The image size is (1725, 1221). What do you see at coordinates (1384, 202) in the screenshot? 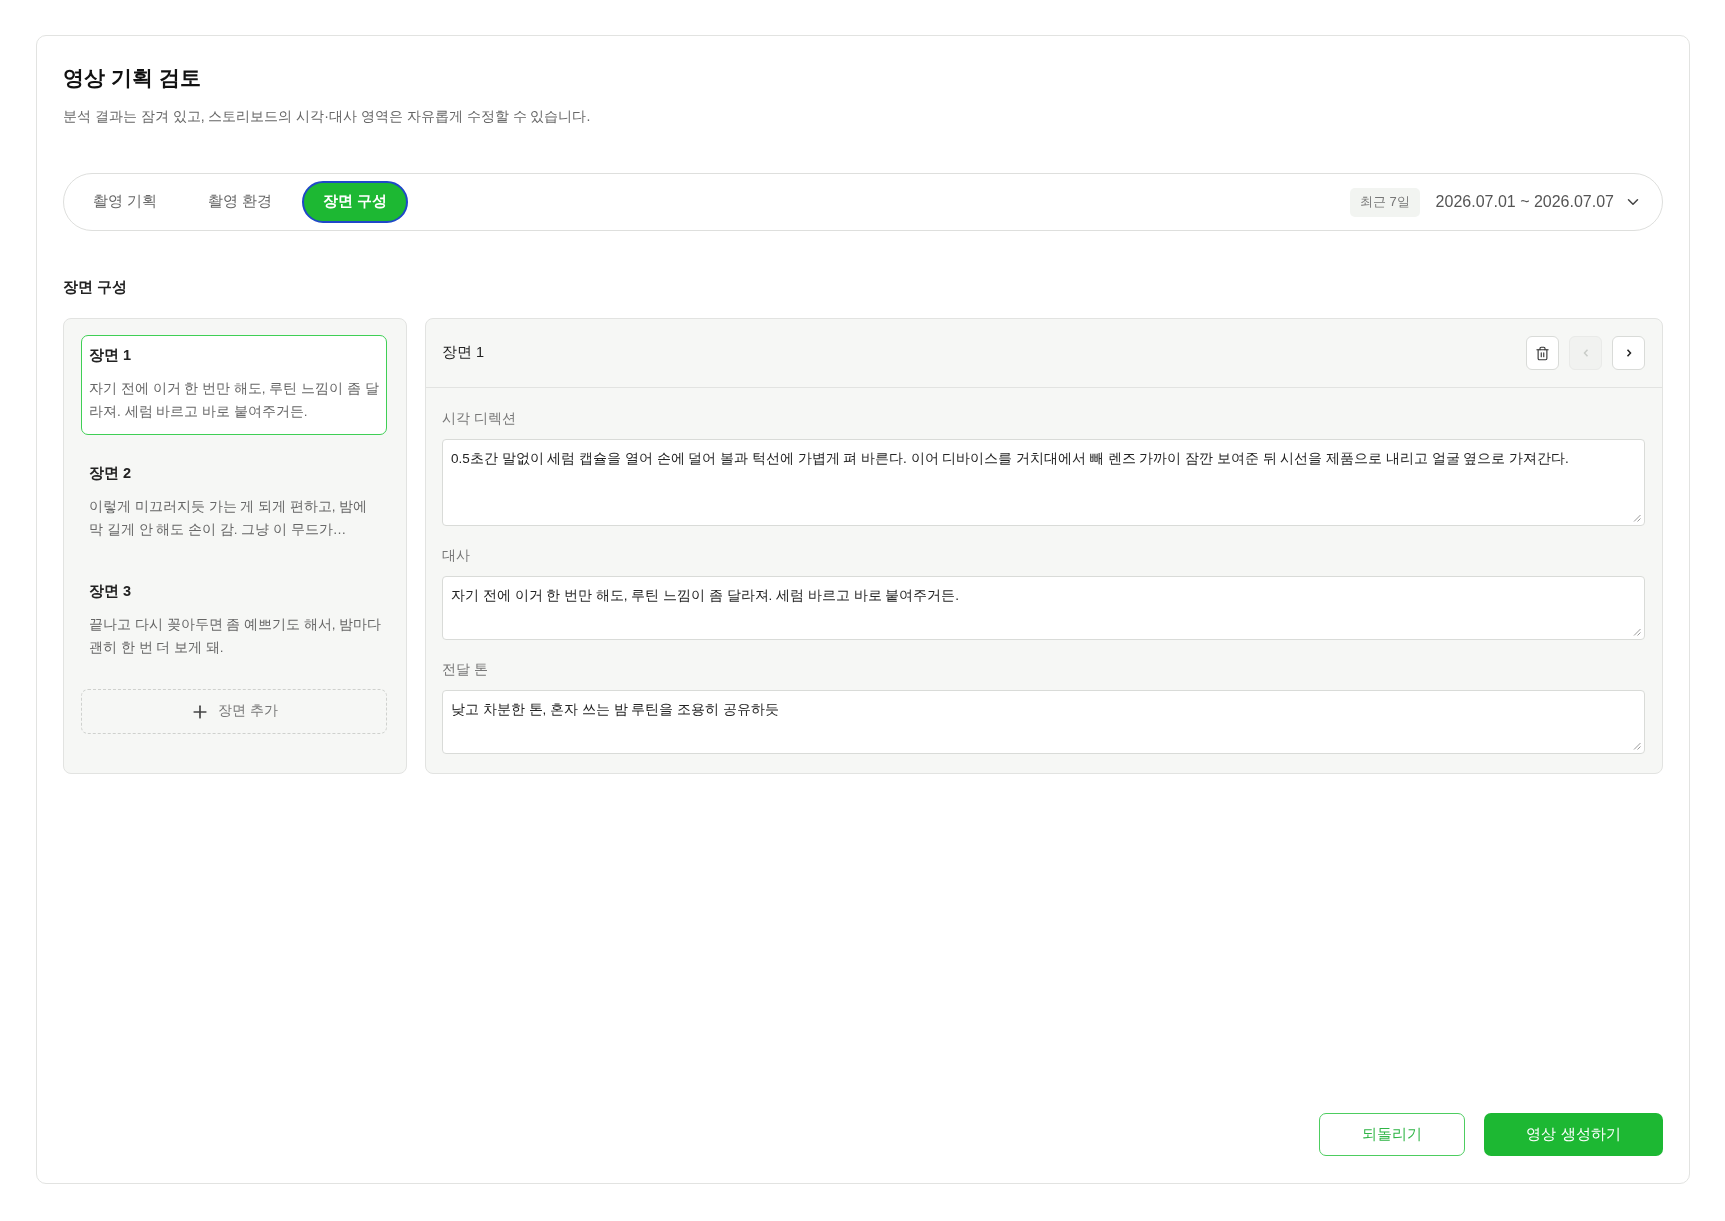
I see `date-preset-badge: 최근 7일` at bounding box center [1384, 202].